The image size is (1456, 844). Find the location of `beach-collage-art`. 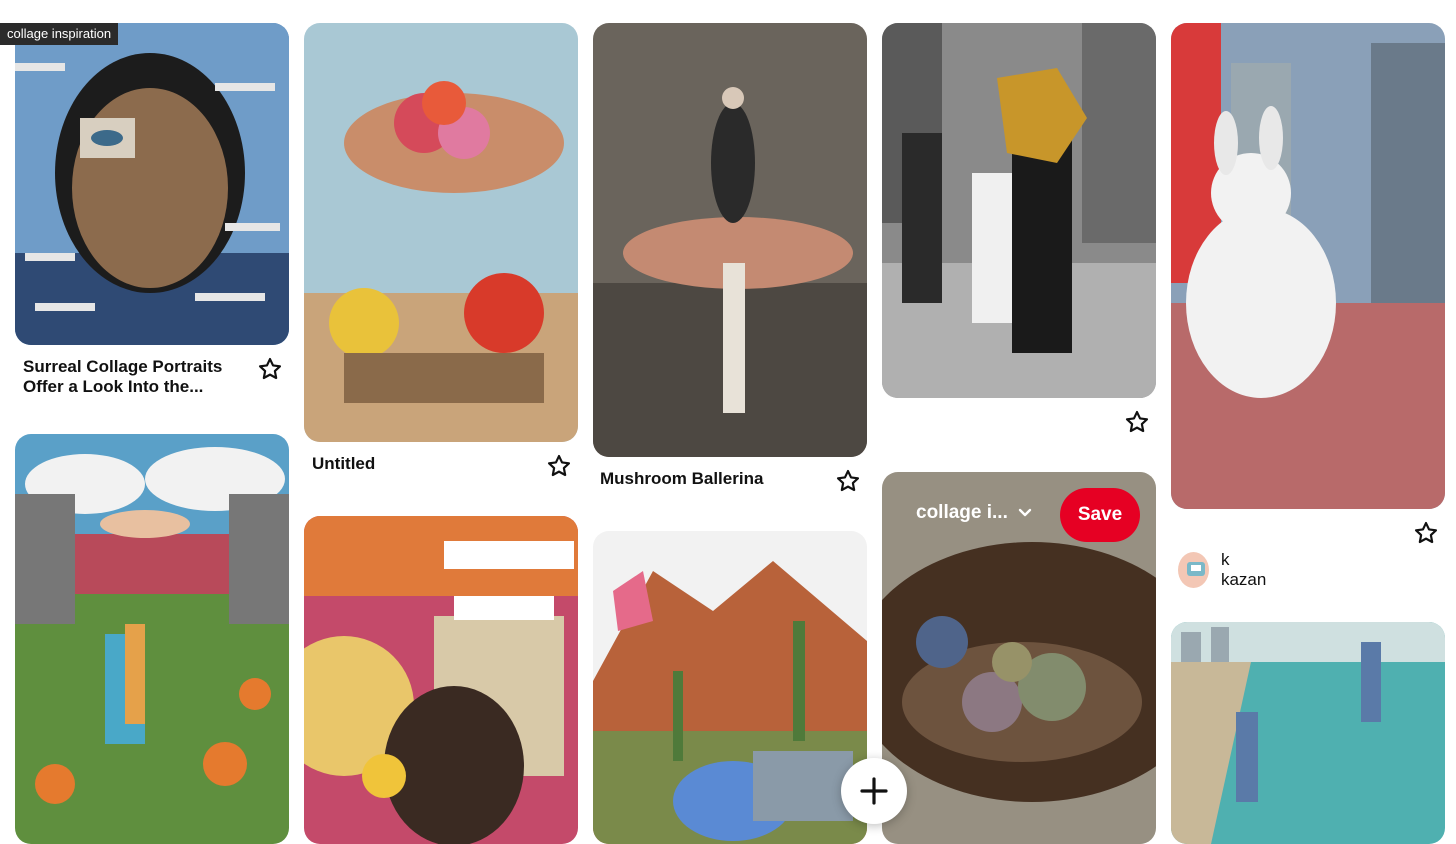

beach-collage-art is located at coordinates (1308, 733).